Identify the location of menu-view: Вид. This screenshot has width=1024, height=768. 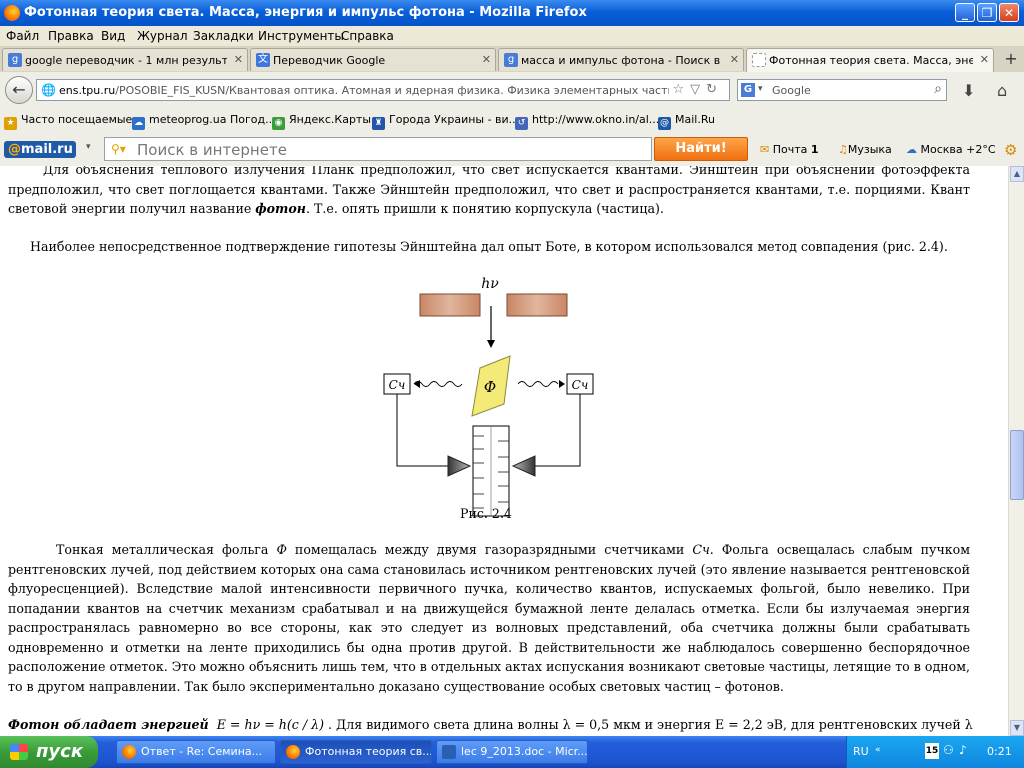
(113, 36).